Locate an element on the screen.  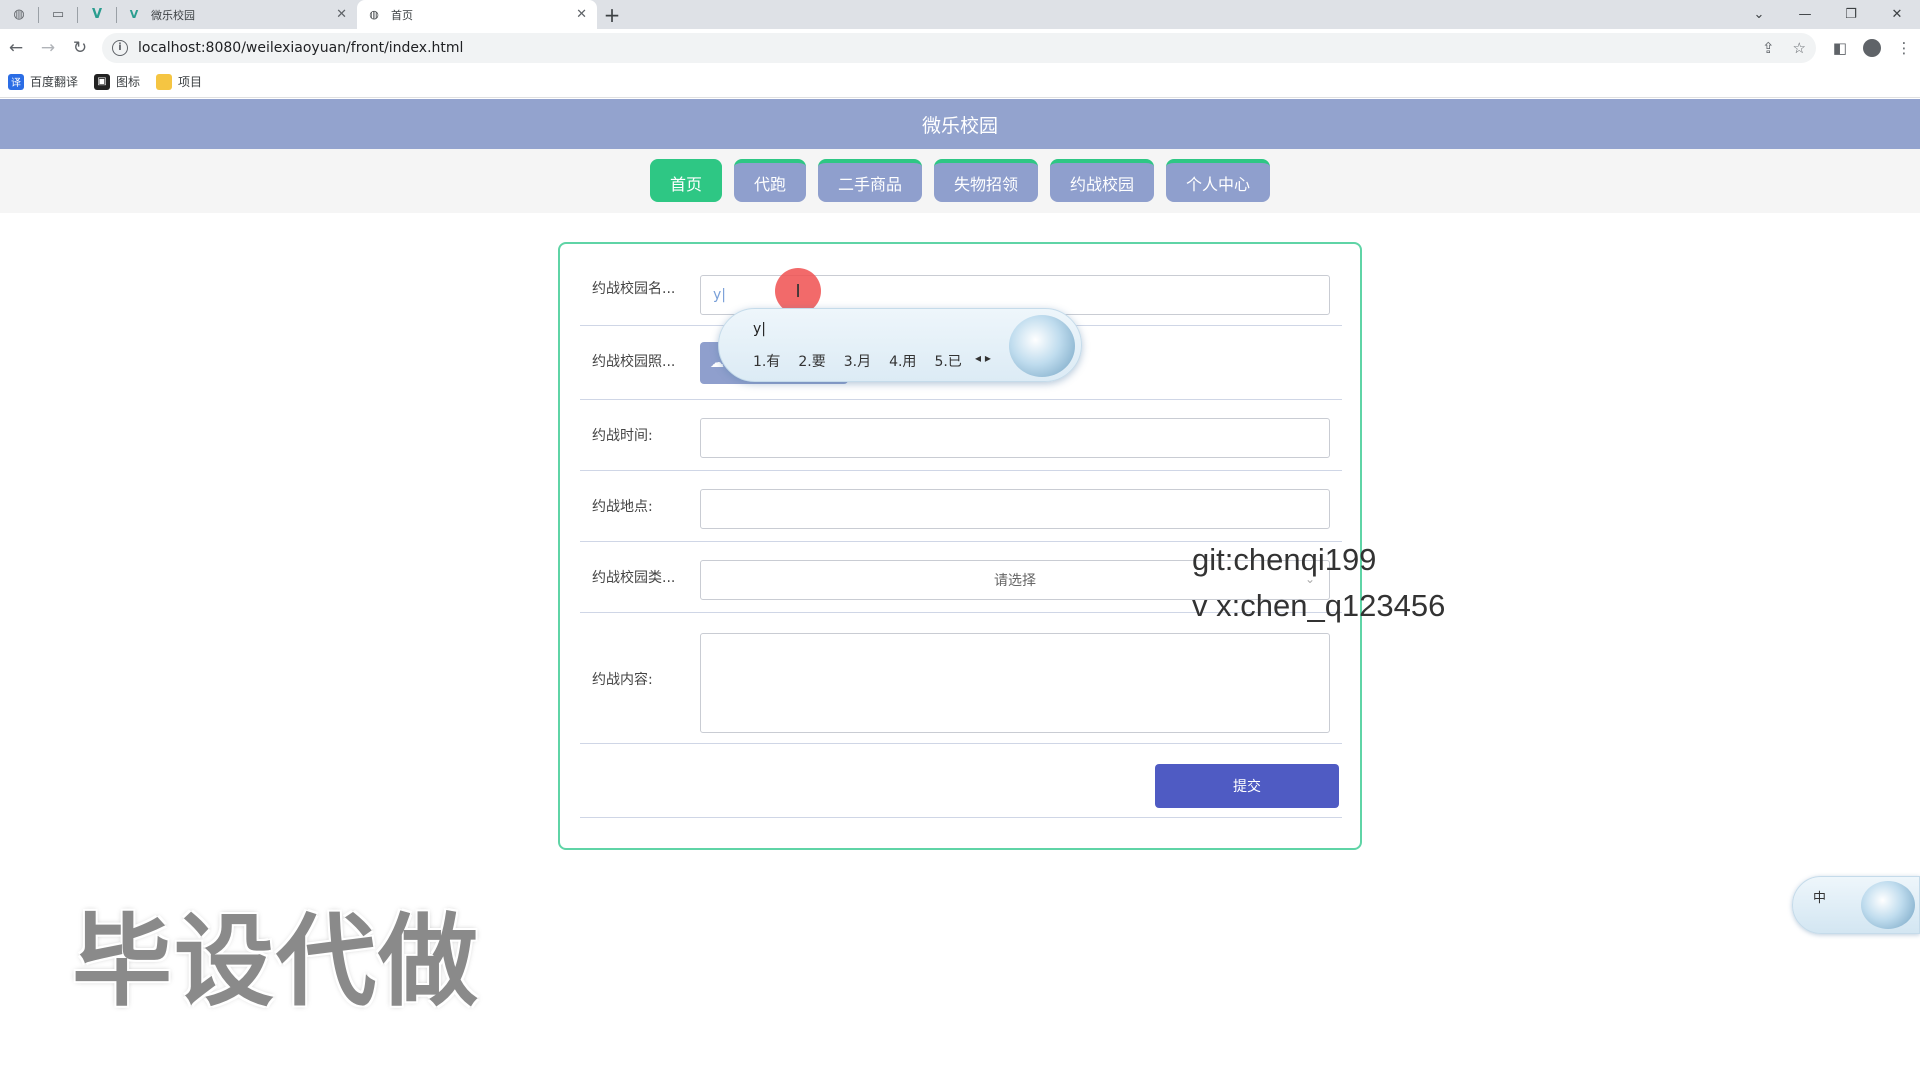
ime-candidate: 4.用 is located at coordinates (902, 361).